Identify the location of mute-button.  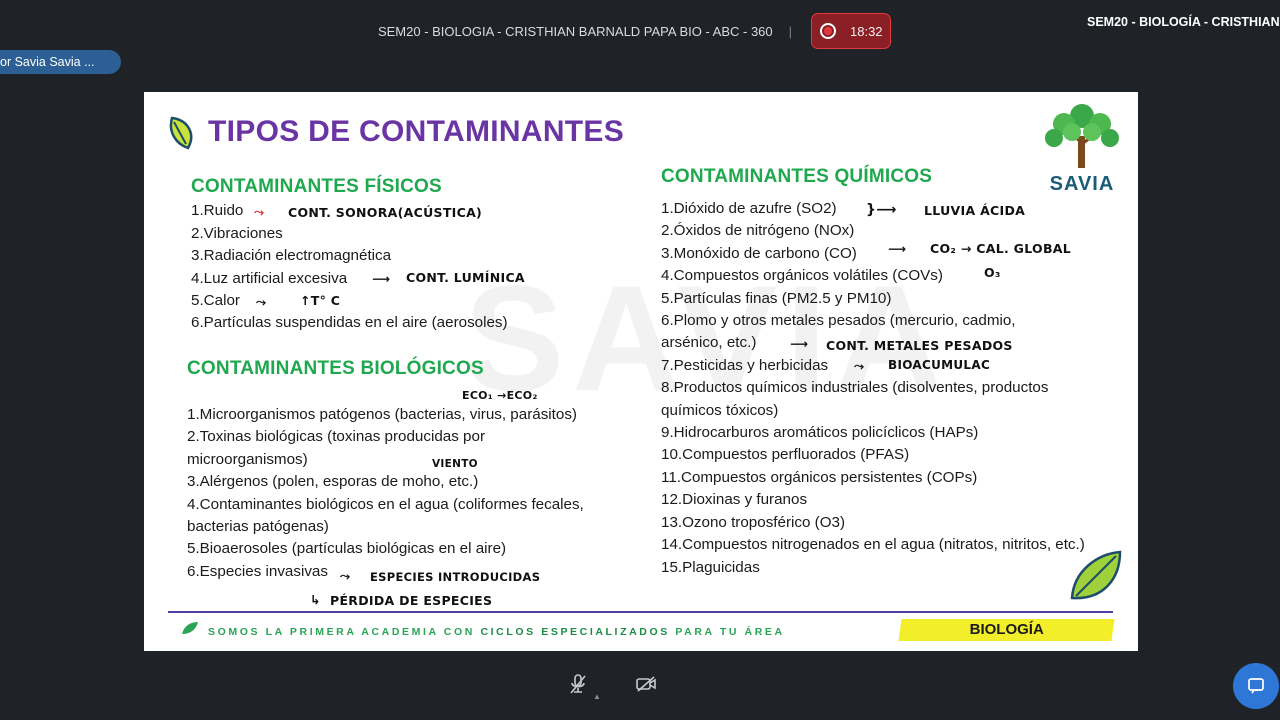
(578, 684).